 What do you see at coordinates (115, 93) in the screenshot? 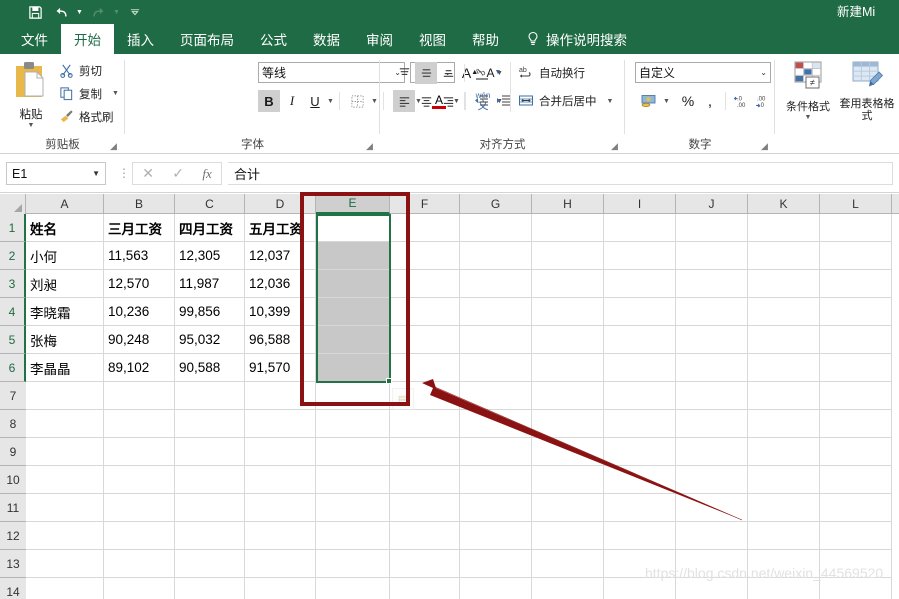
I see `copy-dropdown-icon: ▼` at bounding box center [115, 93].